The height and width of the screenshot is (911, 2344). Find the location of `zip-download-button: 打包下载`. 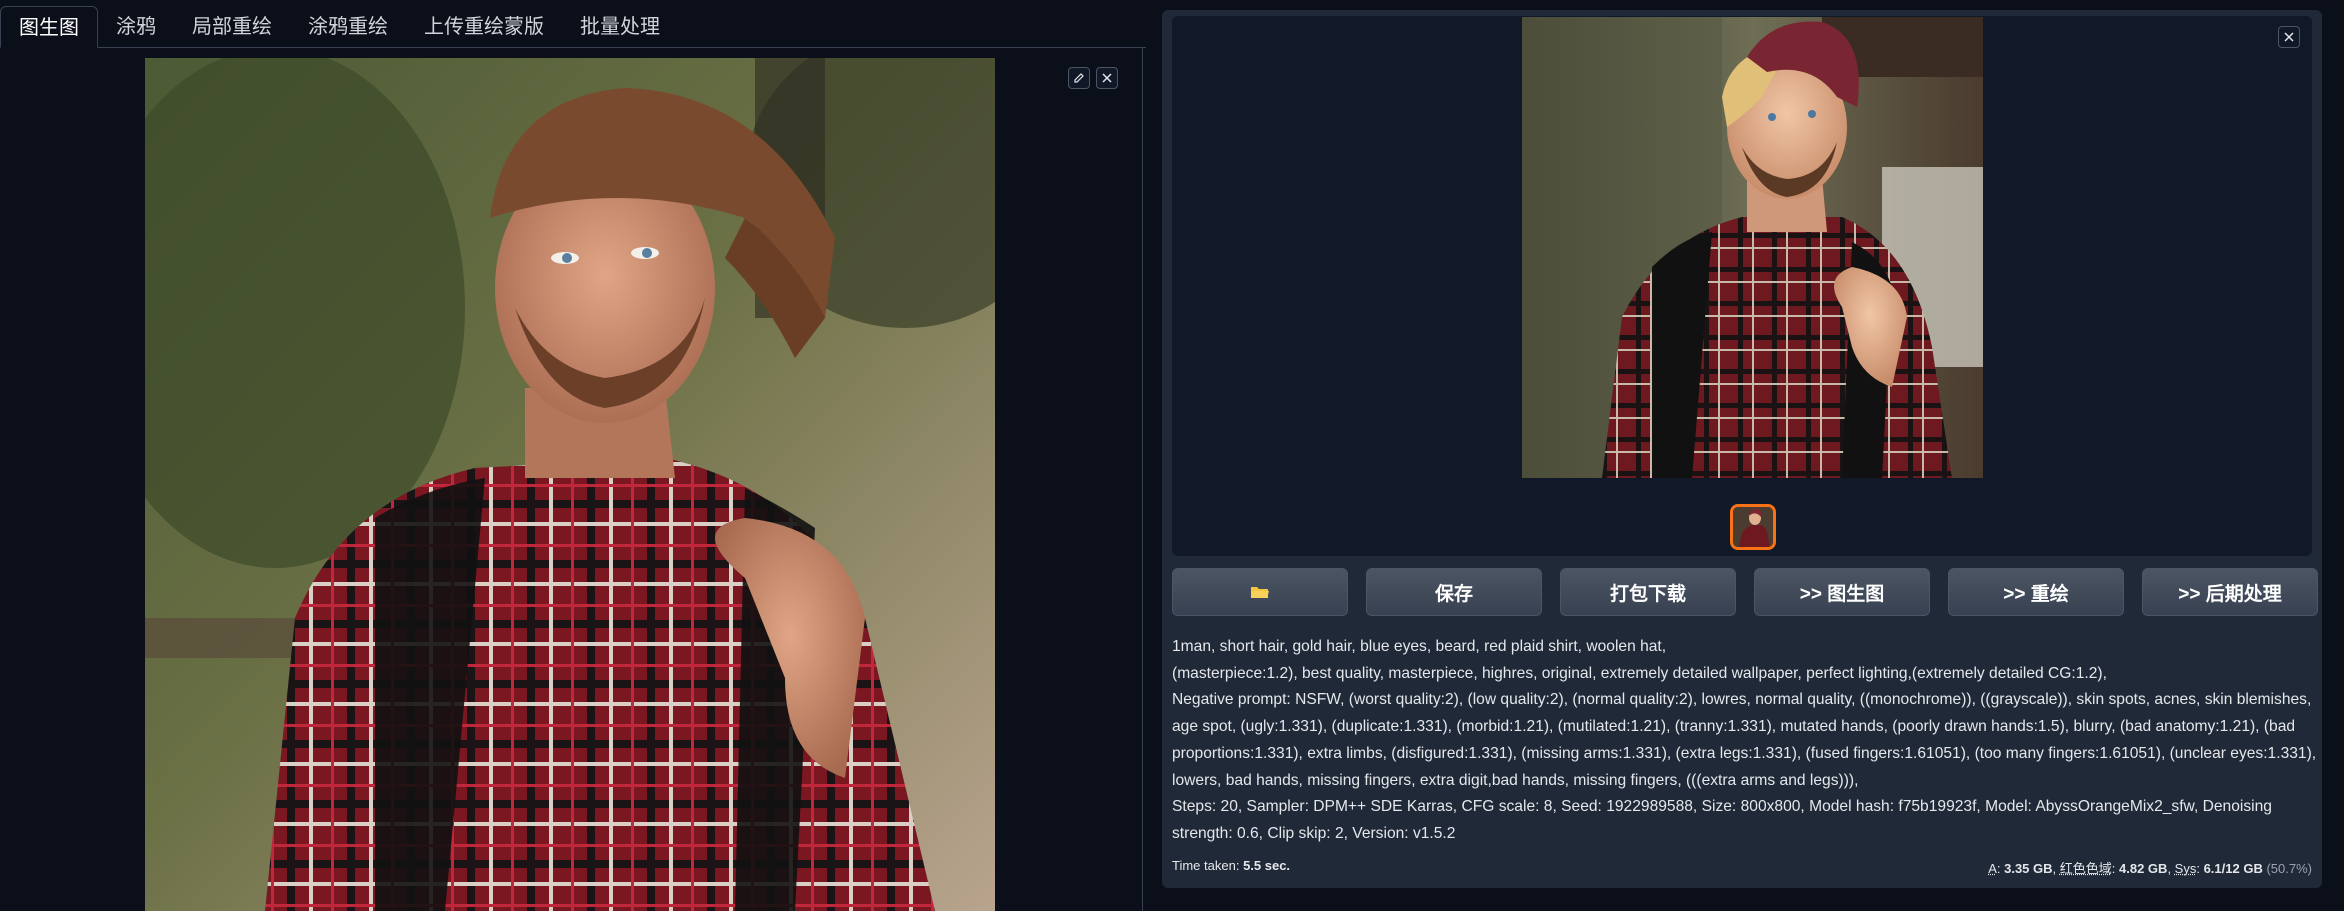

zip-download-button: 打包下载 is located at coordinates (1648, 592).